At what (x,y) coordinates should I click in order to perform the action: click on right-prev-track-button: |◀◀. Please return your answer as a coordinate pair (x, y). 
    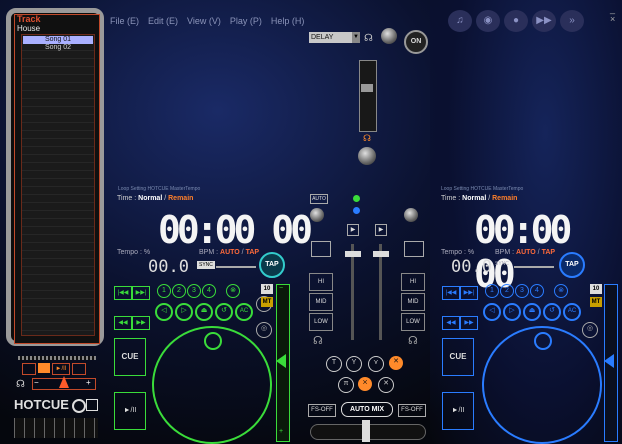
    Looking at the image, I should click on (451, 293).